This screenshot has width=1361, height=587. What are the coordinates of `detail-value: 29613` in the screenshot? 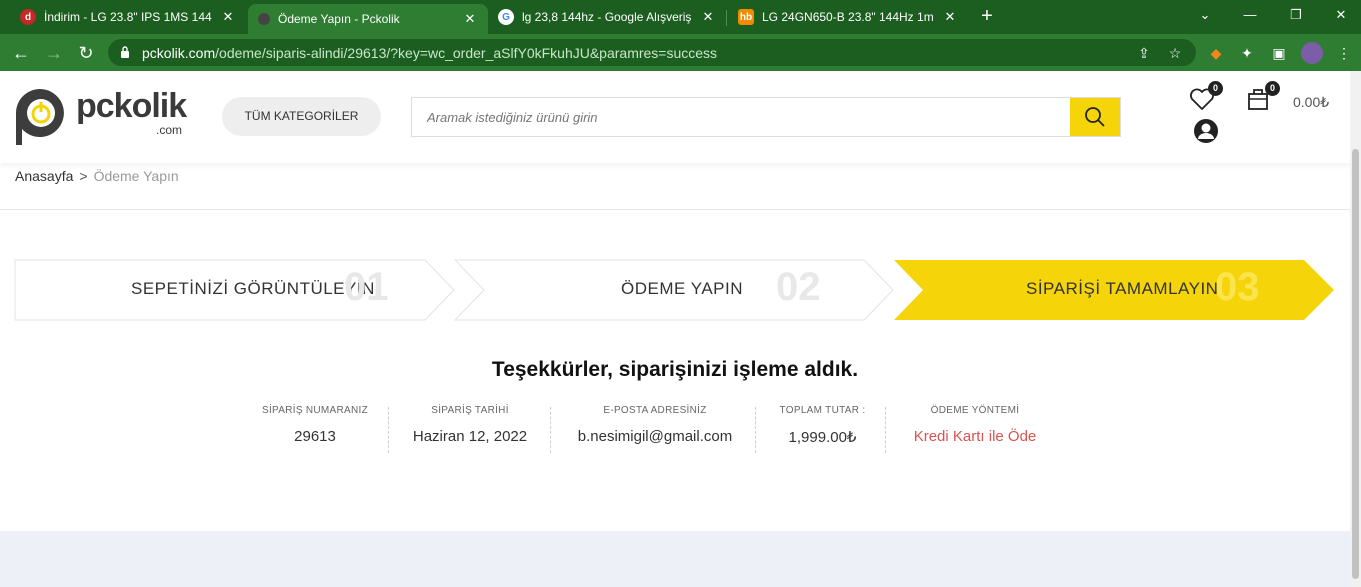 It's located at (315, 436).